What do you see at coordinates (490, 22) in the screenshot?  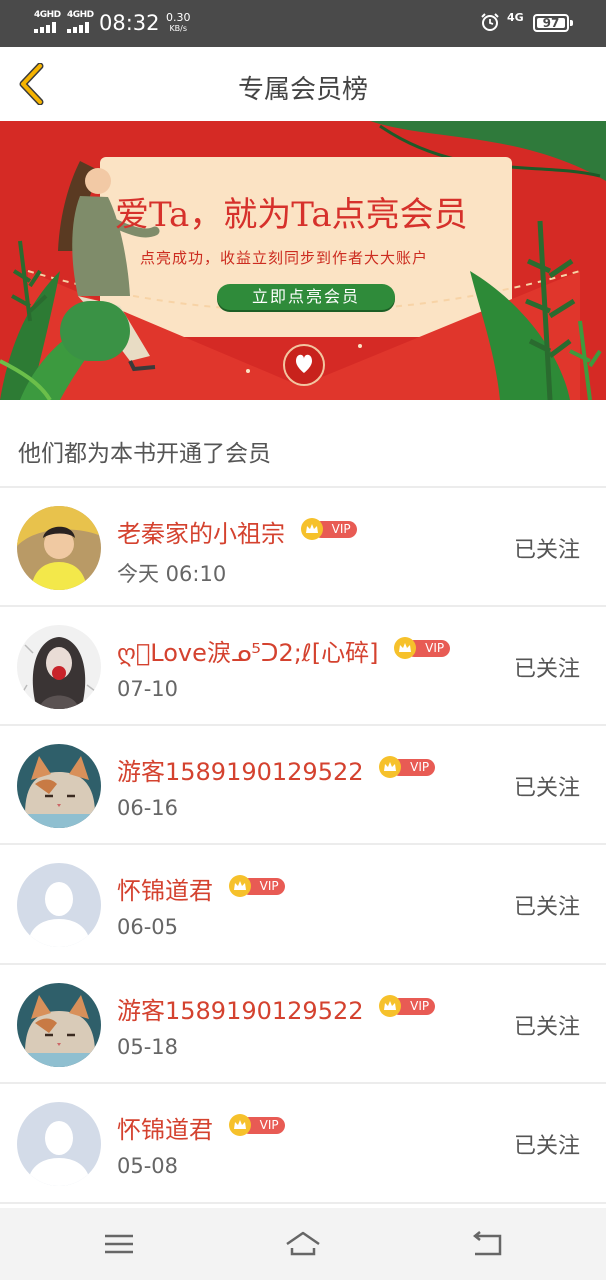 I see `alarm-icon` at bounding box center [490, 22].